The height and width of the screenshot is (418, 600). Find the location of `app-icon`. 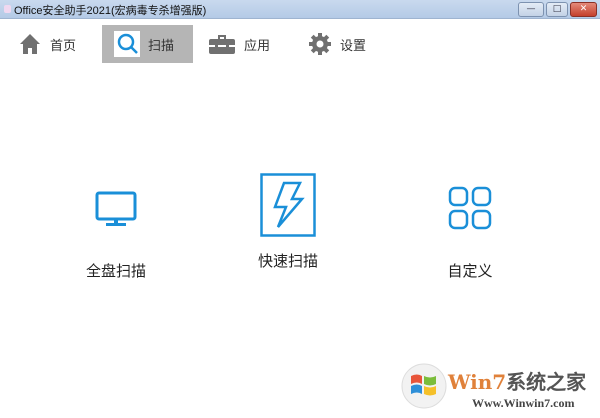

app-icon is located at coordinates (7, 9).